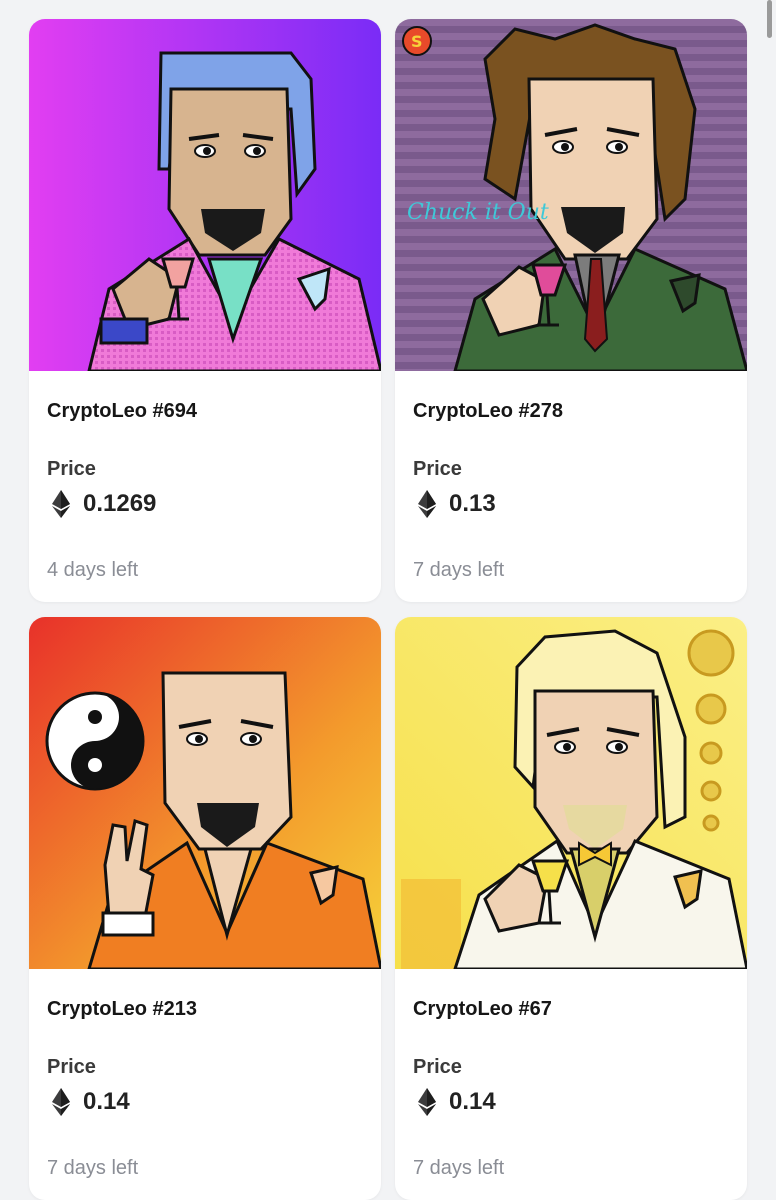 This screenshot has width=776, height=1200. What do you see at coordinates (478, 212) in the screenshot?
I see `svg-text: Chuck it Out` at bounding box center [478, 212].